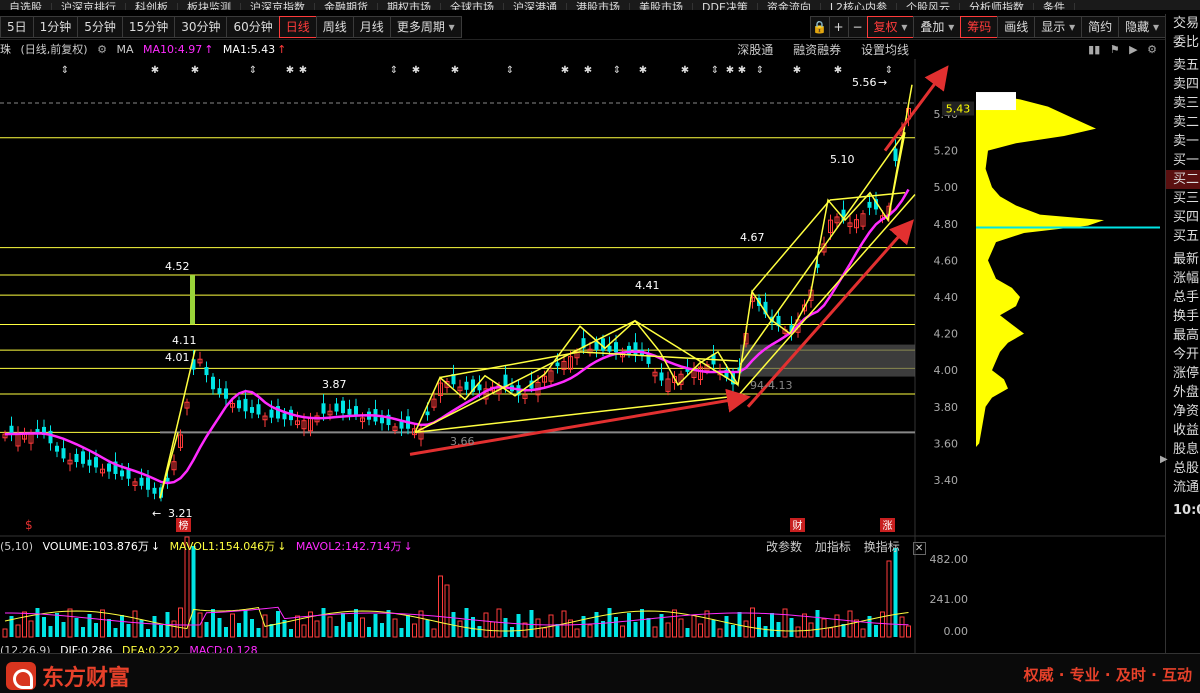 This screenshot has width=1200, height=693. Describe the element at coordinates (946, 297) in the screenshot. I see `price-axis-label: 4.40` at that location.